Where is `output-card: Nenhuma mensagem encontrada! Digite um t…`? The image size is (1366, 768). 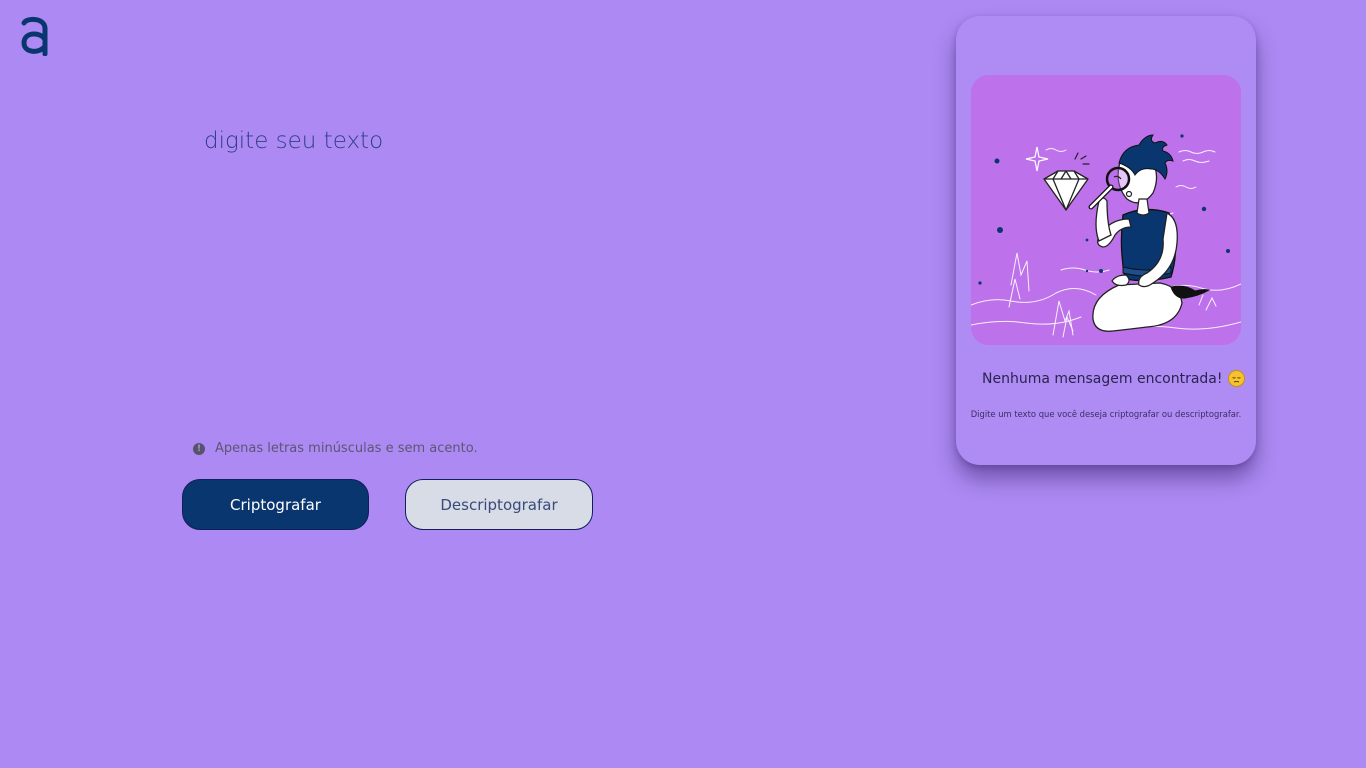
output-card: Nenhuma mensagem encontrada! Digite um t… is located at coordinates (1106, 240).